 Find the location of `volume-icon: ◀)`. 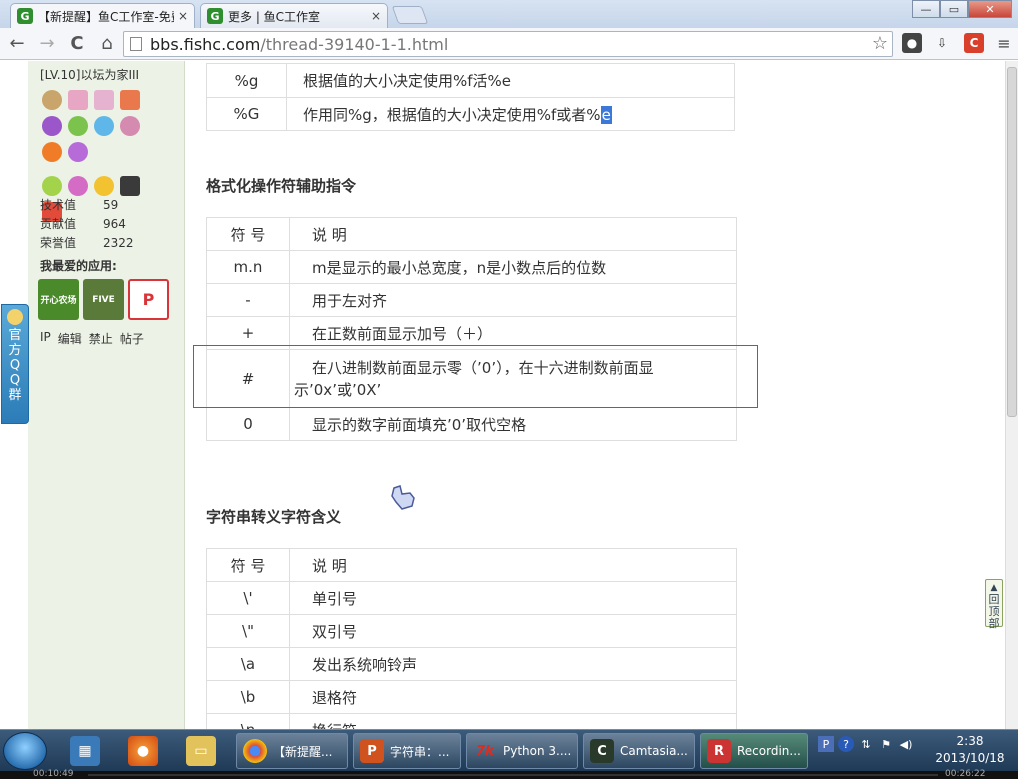

volume-icon: ◀) is located at coordinates (906, 744).